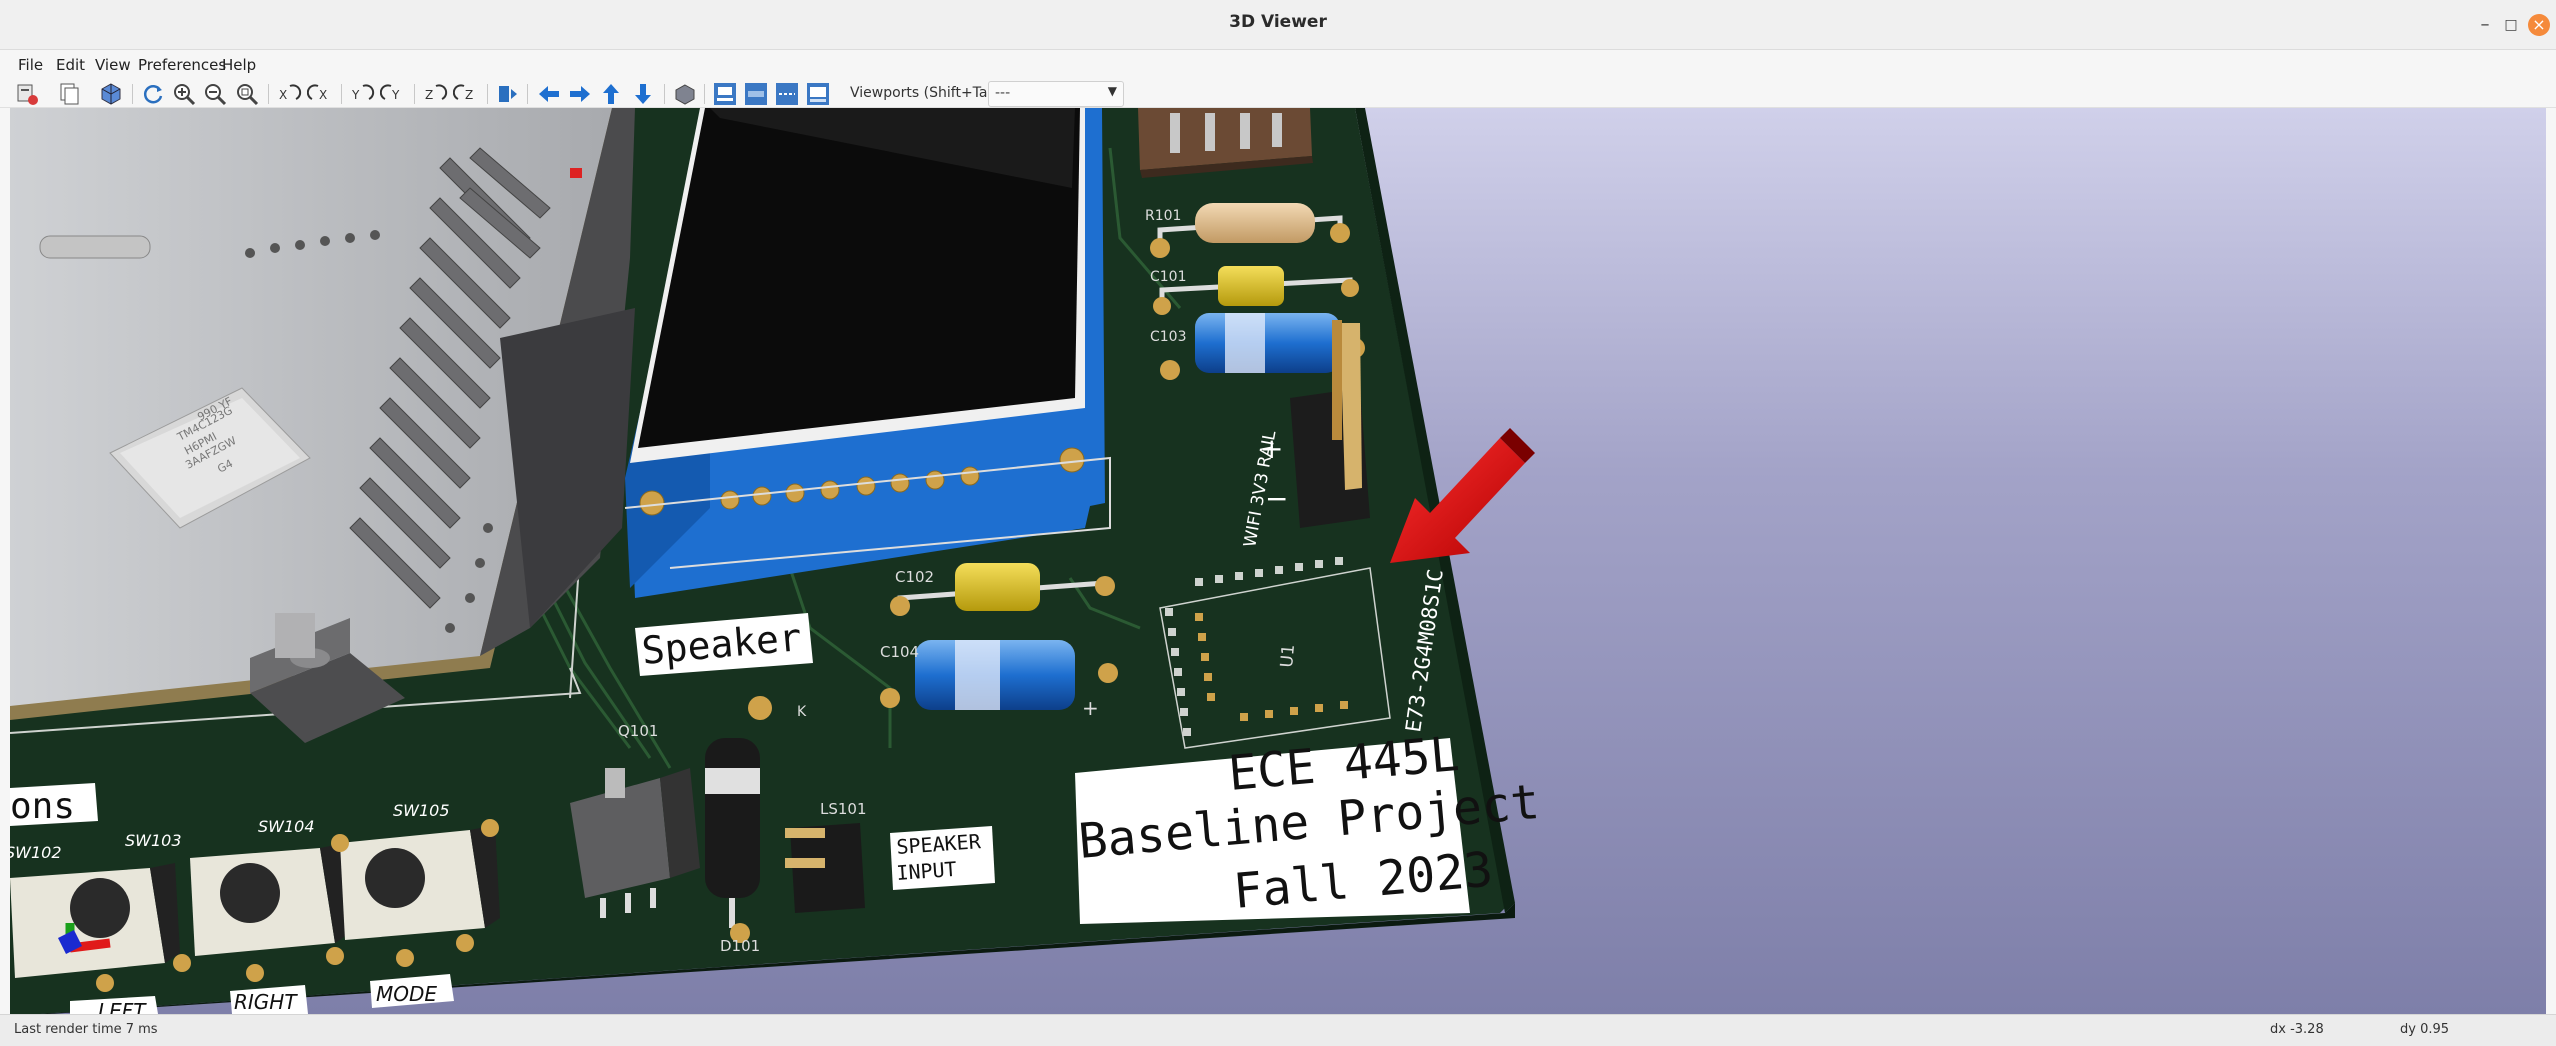 This screenshot has height=1046, width=2556. I want to click on refdes-sw104: SW104, so click(286, 826).